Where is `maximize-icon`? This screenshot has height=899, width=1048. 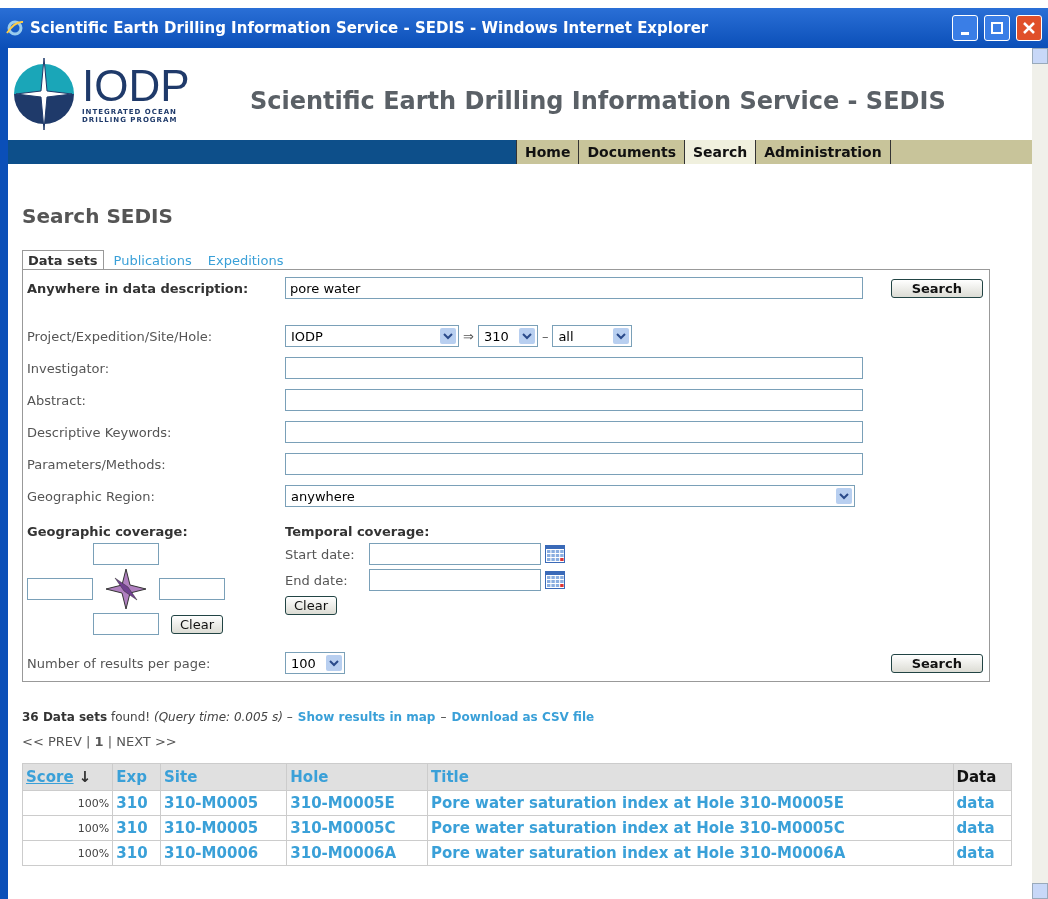 maximize-icon is located at coordinates (997, 28).